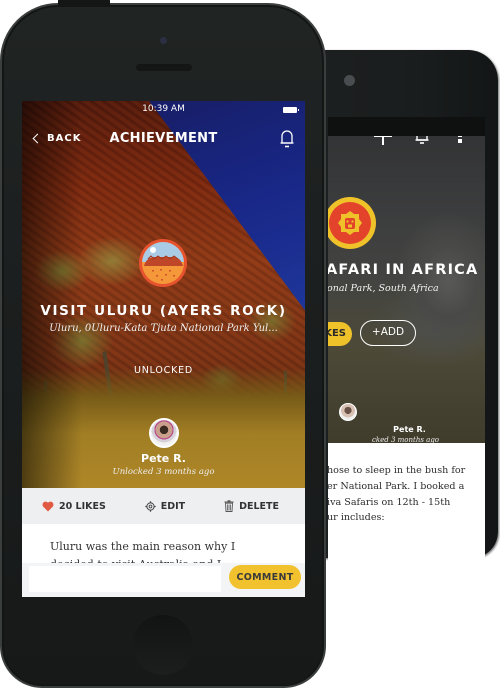 This screenshot has width=500, height=690. Describe the element at coordinates (163, 645) in the screenshot. I see `home-button` at that location.